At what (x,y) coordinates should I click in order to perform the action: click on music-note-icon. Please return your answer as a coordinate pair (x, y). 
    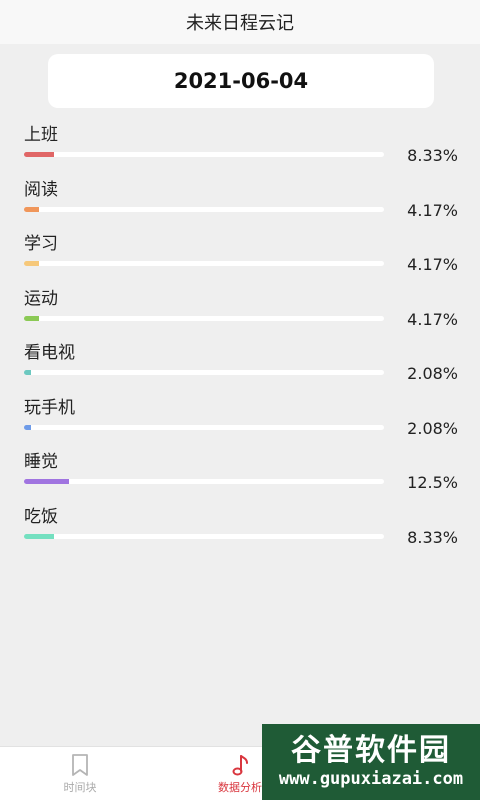
    Looking at the image, I should click on (240, 765).